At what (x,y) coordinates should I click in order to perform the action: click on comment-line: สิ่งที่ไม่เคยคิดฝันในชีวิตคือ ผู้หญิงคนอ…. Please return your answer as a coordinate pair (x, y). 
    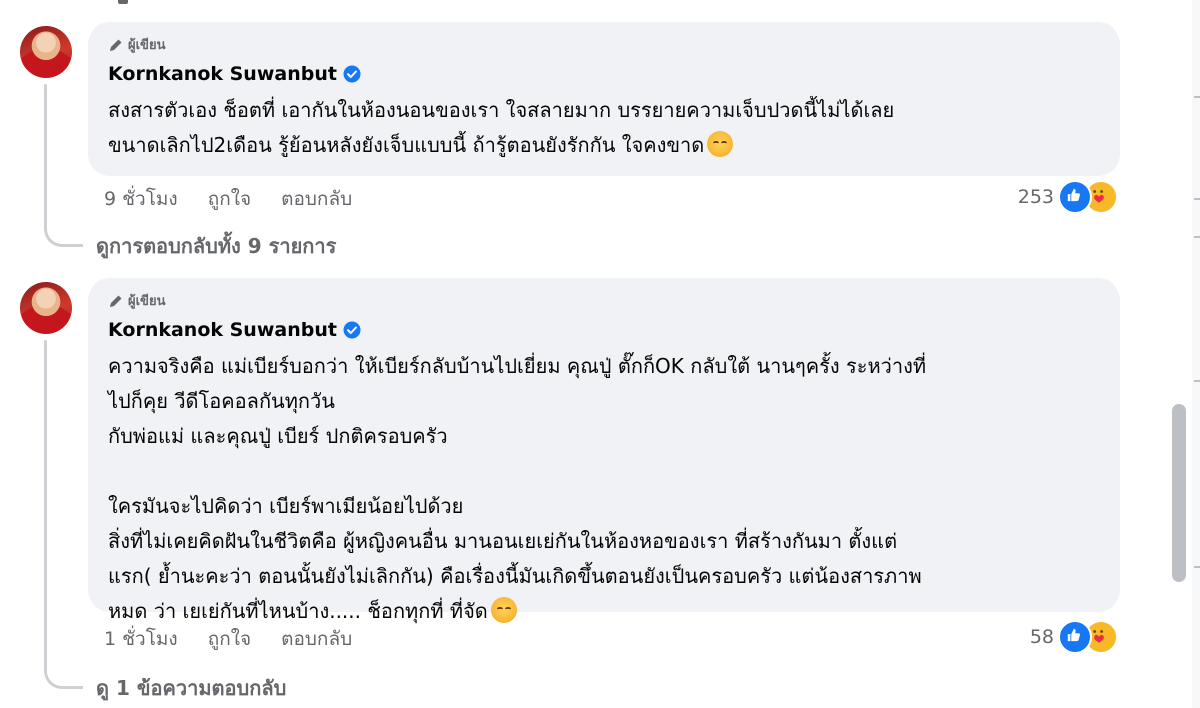
    Looking at the image, I should click on (503, 541).